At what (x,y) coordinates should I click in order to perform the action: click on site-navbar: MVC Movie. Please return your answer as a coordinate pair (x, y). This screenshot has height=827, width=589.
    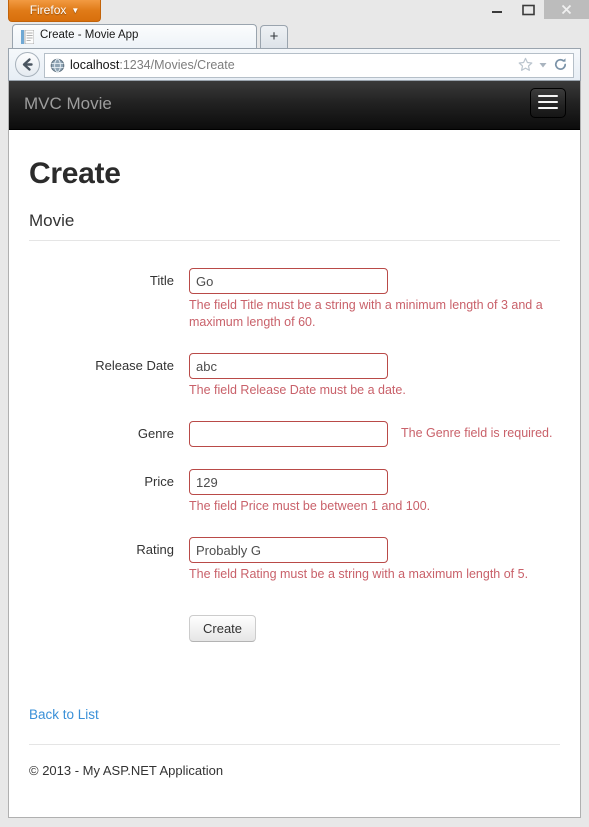
    Looking at the image, I should click on (294, 105).